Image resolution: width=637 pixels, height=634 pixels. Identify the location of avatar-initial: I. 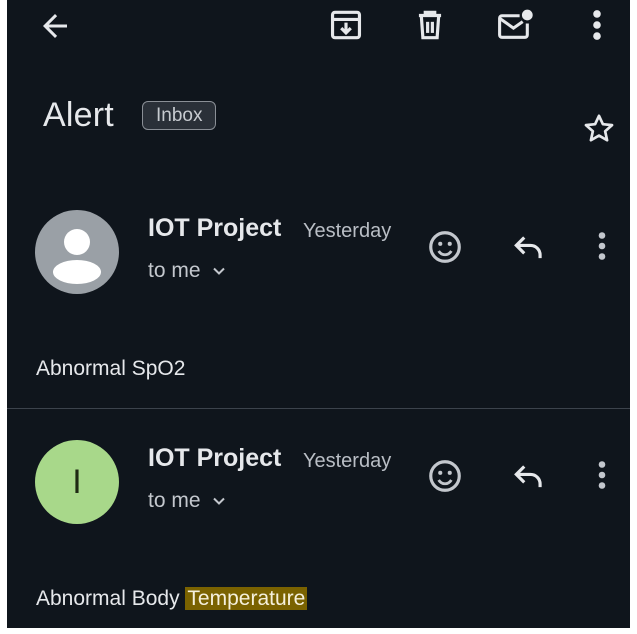
(77, 481).